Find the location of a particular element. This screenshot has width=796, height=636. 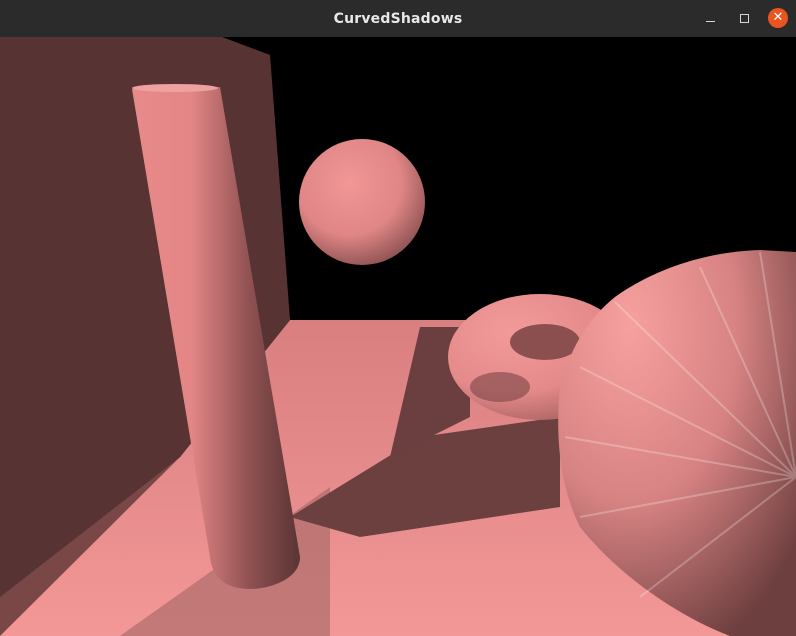

maximize-icon is located at coordinates (744, 18).